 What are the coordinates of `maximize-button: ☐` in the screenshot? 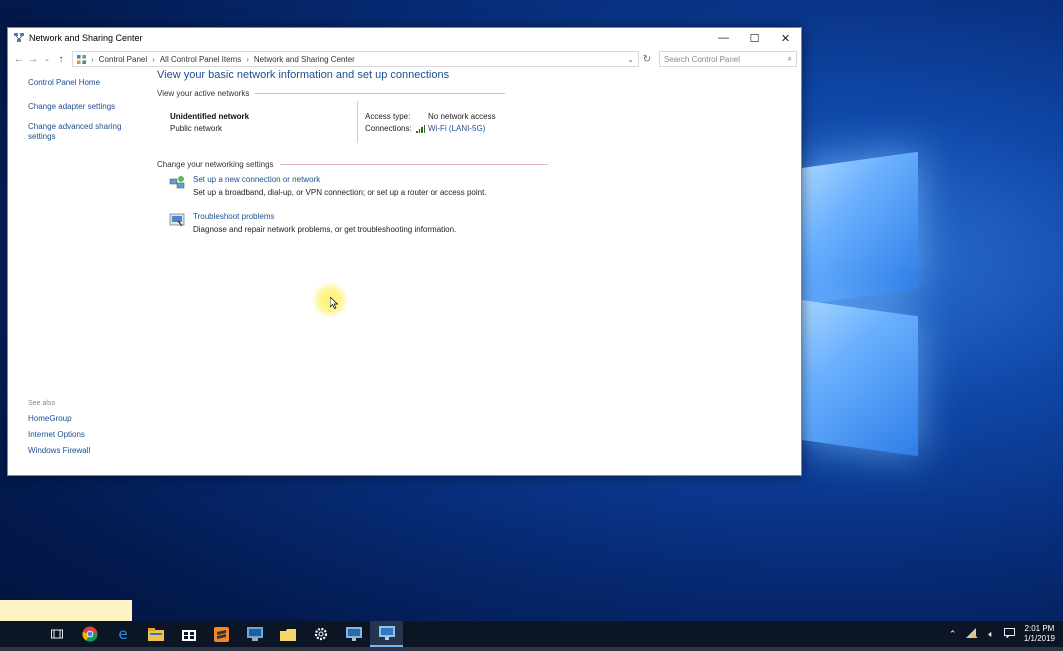 It's located at (754, 38).